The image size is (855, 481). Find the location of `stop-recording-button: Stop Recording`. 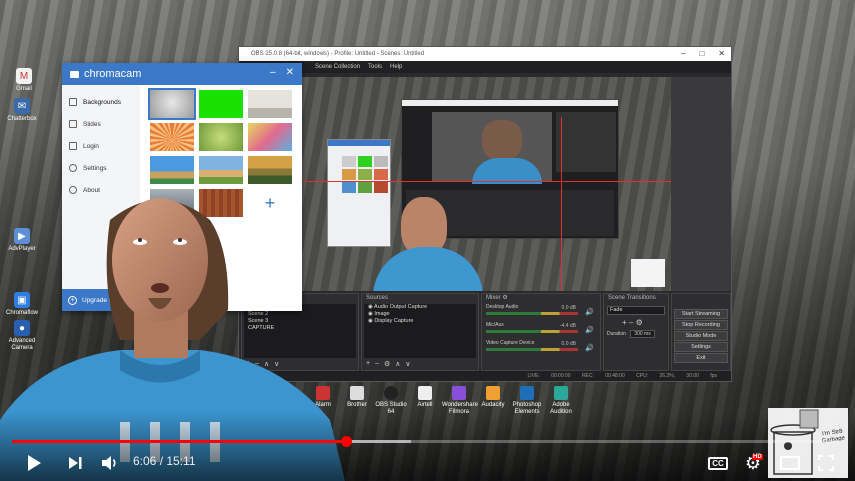

stop-recording-button: Stop Recording is located at coordinates (701, 325).